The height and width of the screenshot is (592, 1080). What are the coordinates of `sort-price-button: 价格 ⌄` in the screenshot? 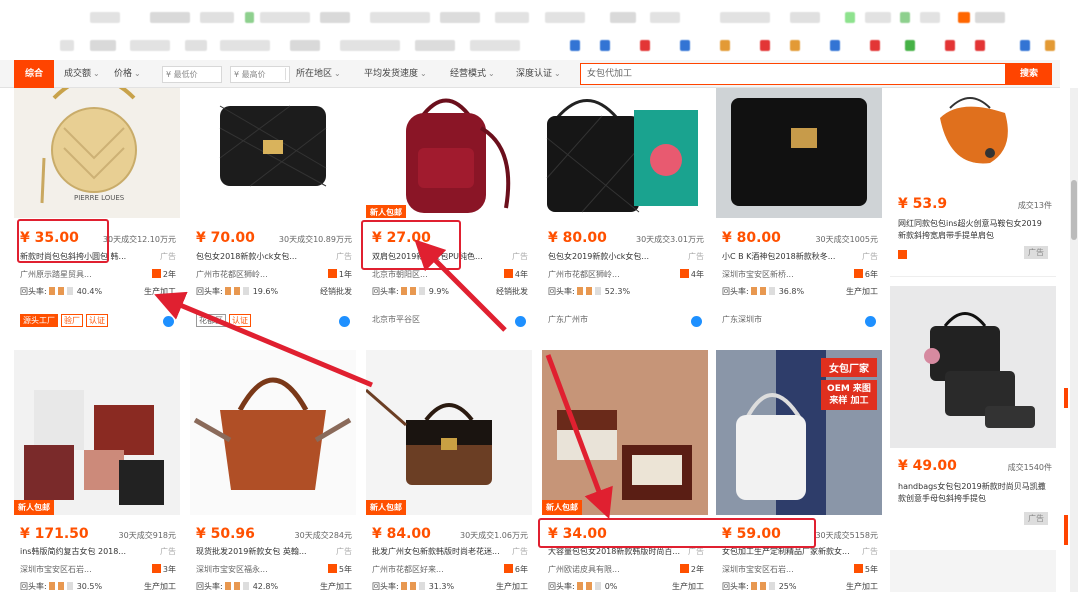 It's located at (127, 74).